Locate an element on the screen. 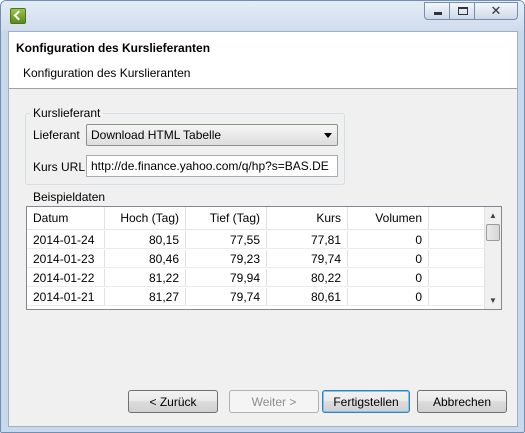 This screenshot has width=525, height=433. cell-kurs: 79,74 is located at coordinates (307, 258).